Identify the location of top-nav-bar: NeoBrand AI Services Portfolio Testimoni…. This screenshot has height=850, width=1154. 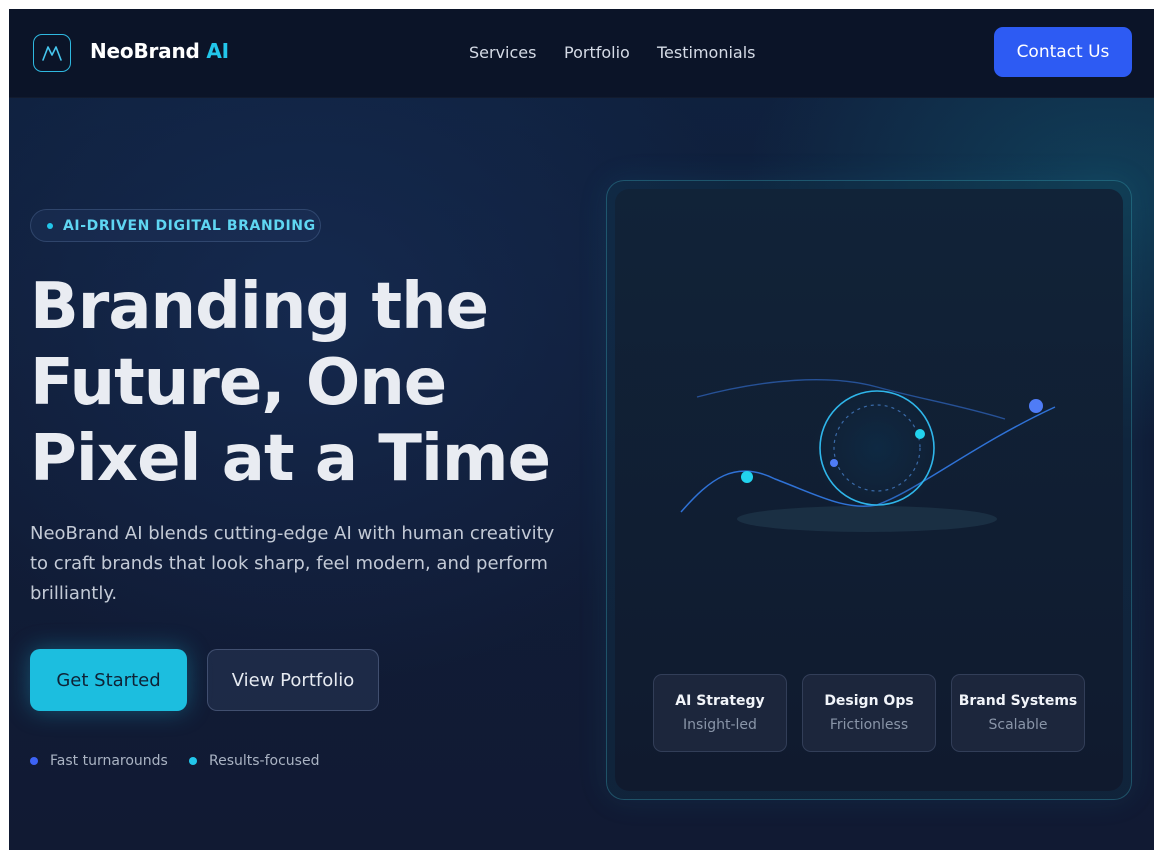
(581, 53).